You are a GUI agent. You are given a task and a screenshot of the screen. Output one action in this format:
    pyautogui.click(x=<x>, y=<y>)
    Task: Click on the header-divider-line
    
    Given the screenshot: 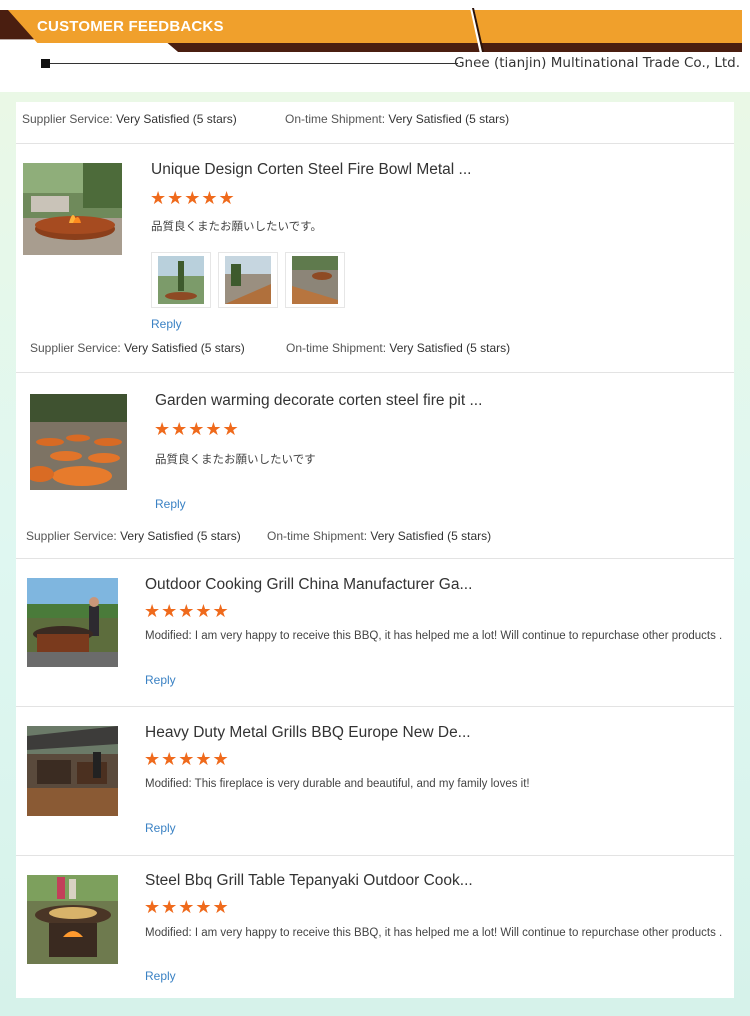 What is the action you would take?
    pyautogui.click(x=254, y=63)
    